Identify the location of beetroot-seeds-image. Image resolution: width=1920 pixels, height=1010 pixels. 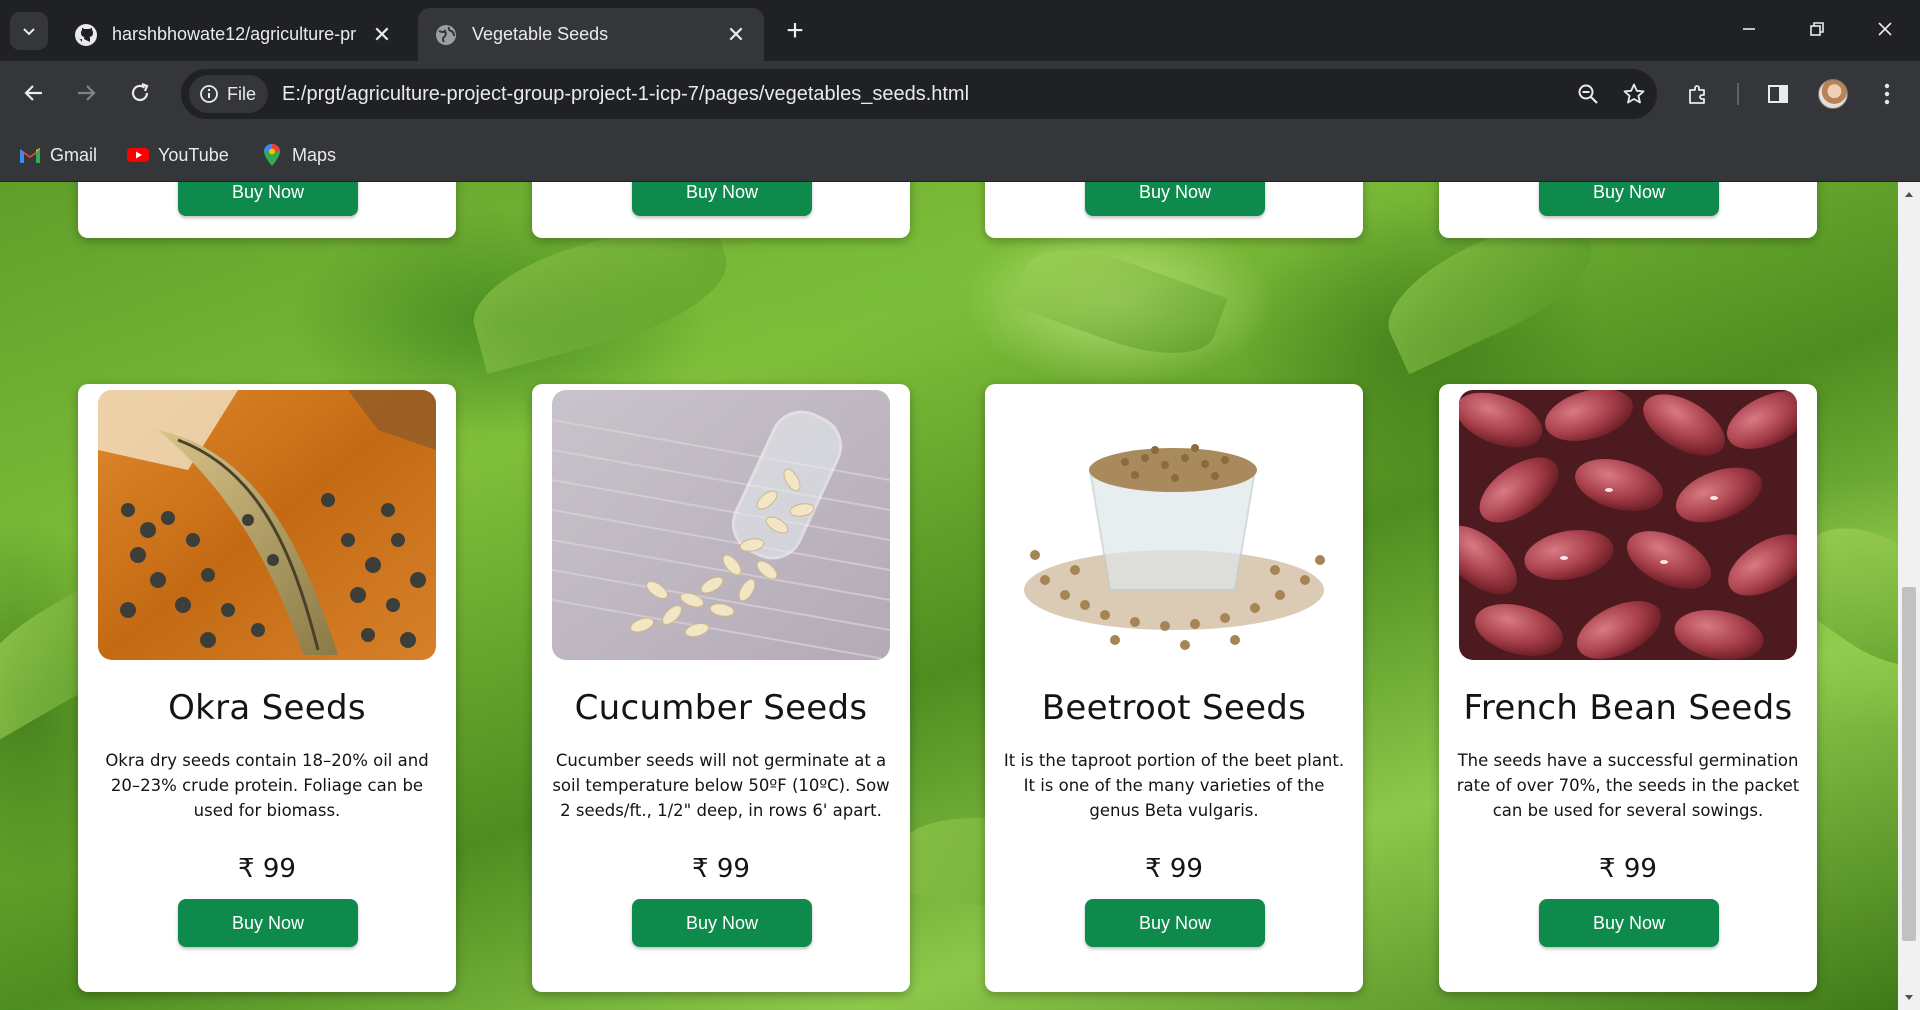
(1174, 525).